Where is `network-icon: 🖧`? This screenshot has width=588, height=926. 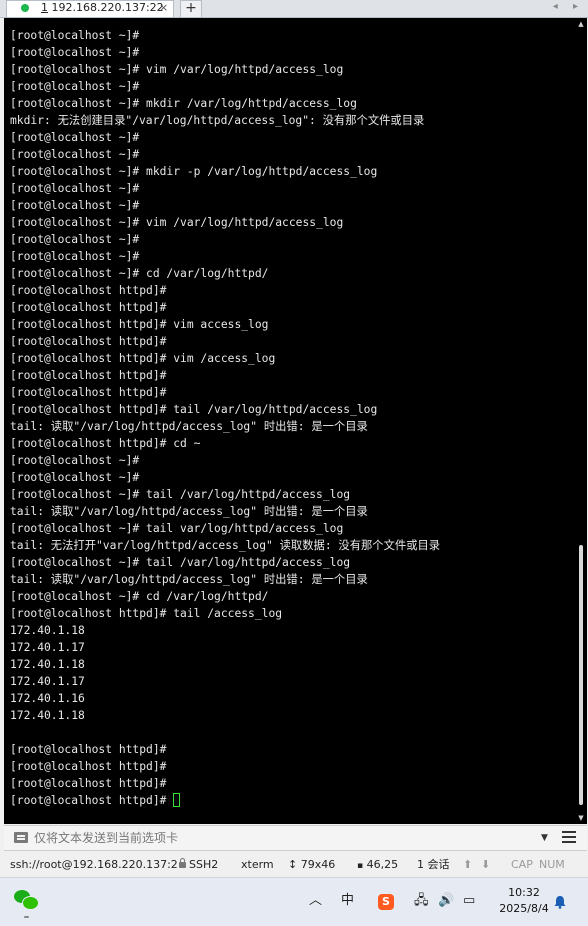
network-icon: 🖧 is located at coordinates (421, 901).